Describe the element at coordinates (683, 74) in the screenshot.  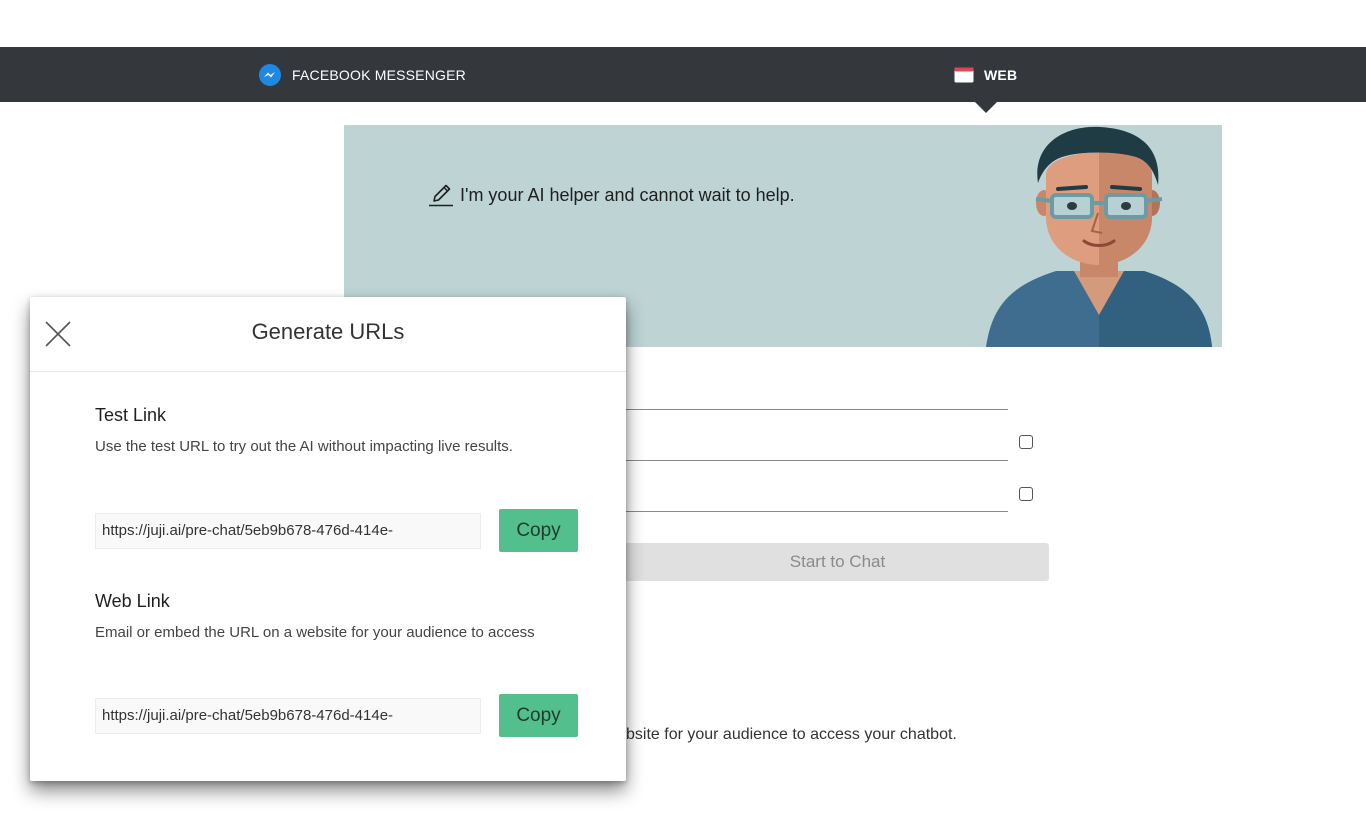
I see `channel-tabs-bar: FACEBOOK MESSENGER WEB` at that location.